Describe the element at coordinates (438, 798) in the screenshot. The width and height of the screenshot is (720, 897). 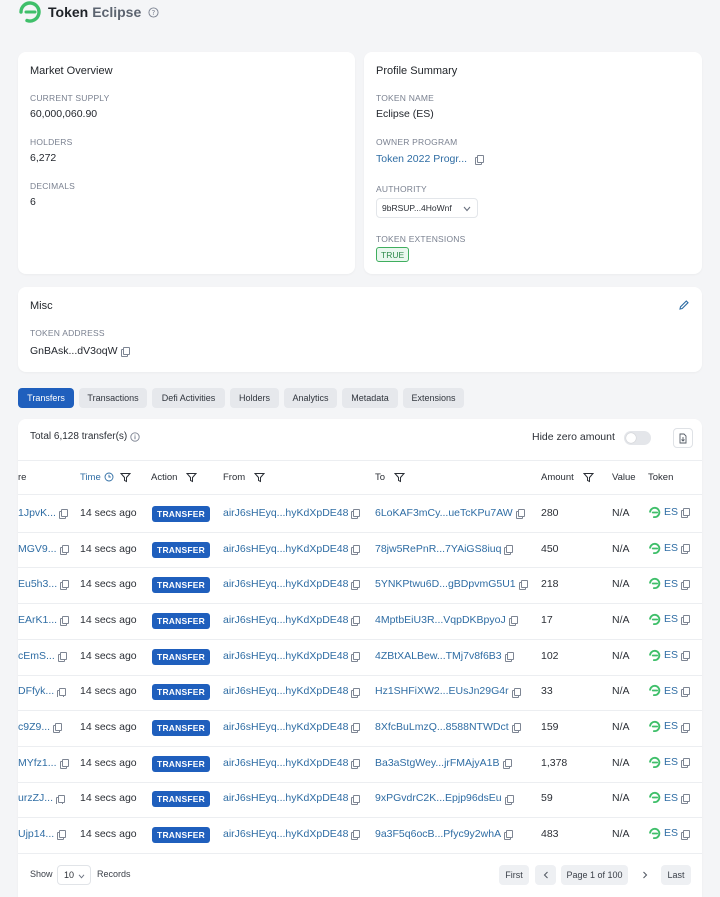
I see `to-address-link: 9xPGvdrC2K...Epjp96dsEu` at that location.